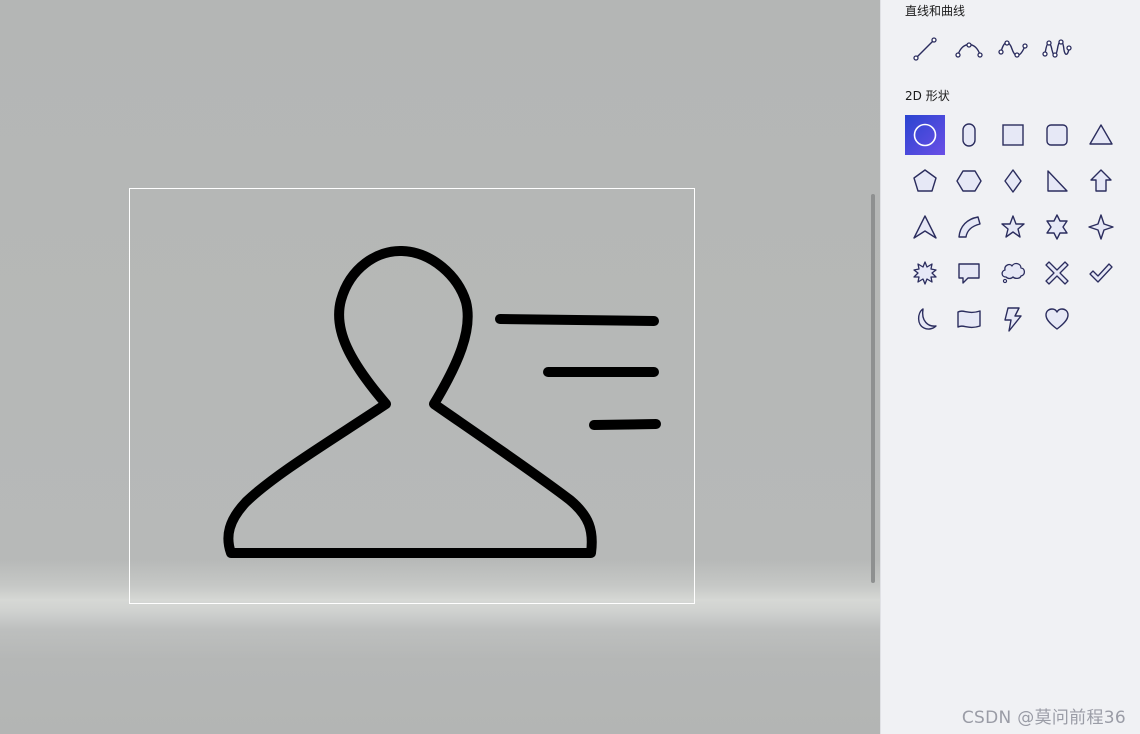 This screenshot has width=1140, height=734. I want to click on line-tool-wave-curve-button, so click(1057, 49).